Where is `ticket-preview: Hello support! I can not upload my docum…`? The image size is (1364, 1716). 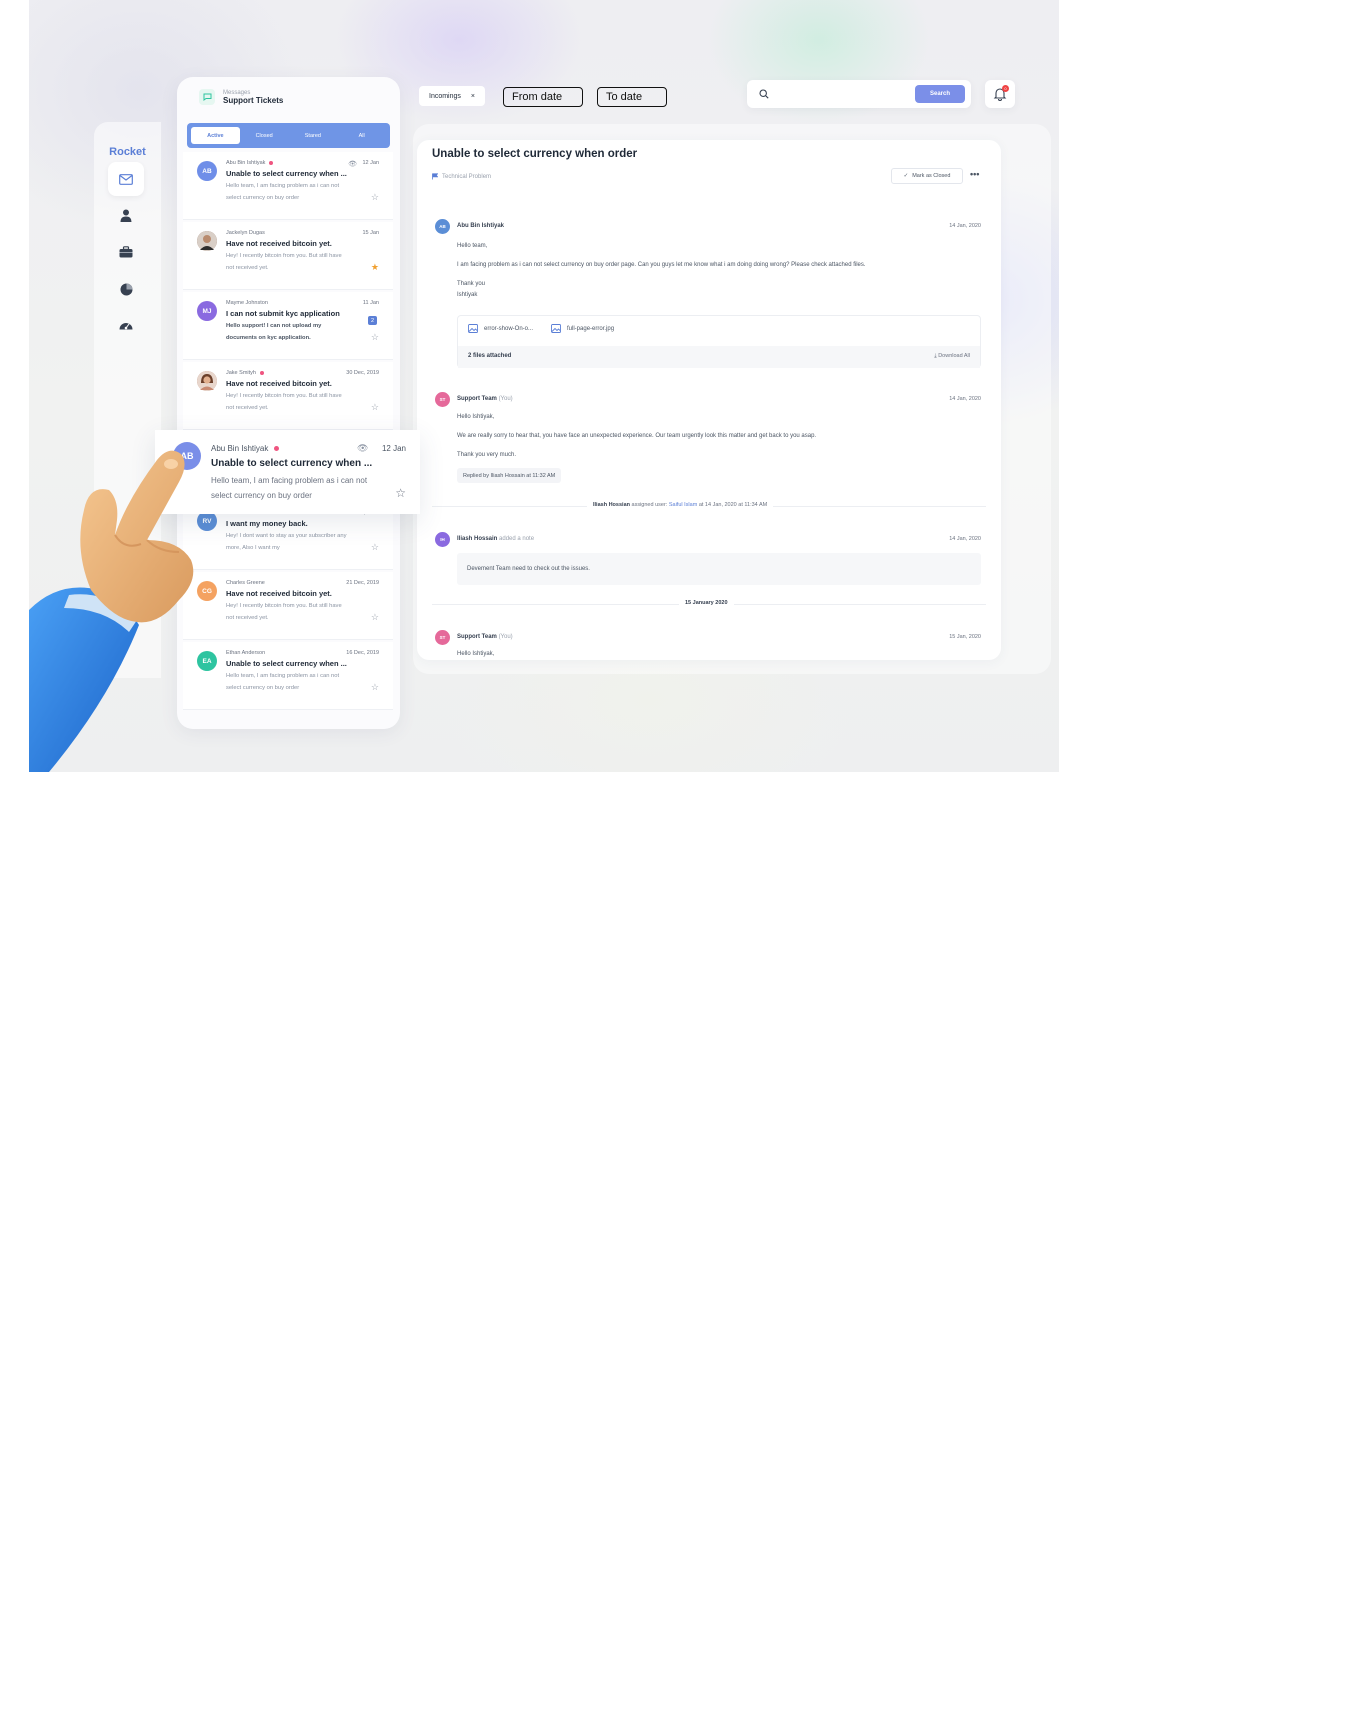 ticket-preview: Hello support! I can not upload my docum… is located at coordinates (274, 332).